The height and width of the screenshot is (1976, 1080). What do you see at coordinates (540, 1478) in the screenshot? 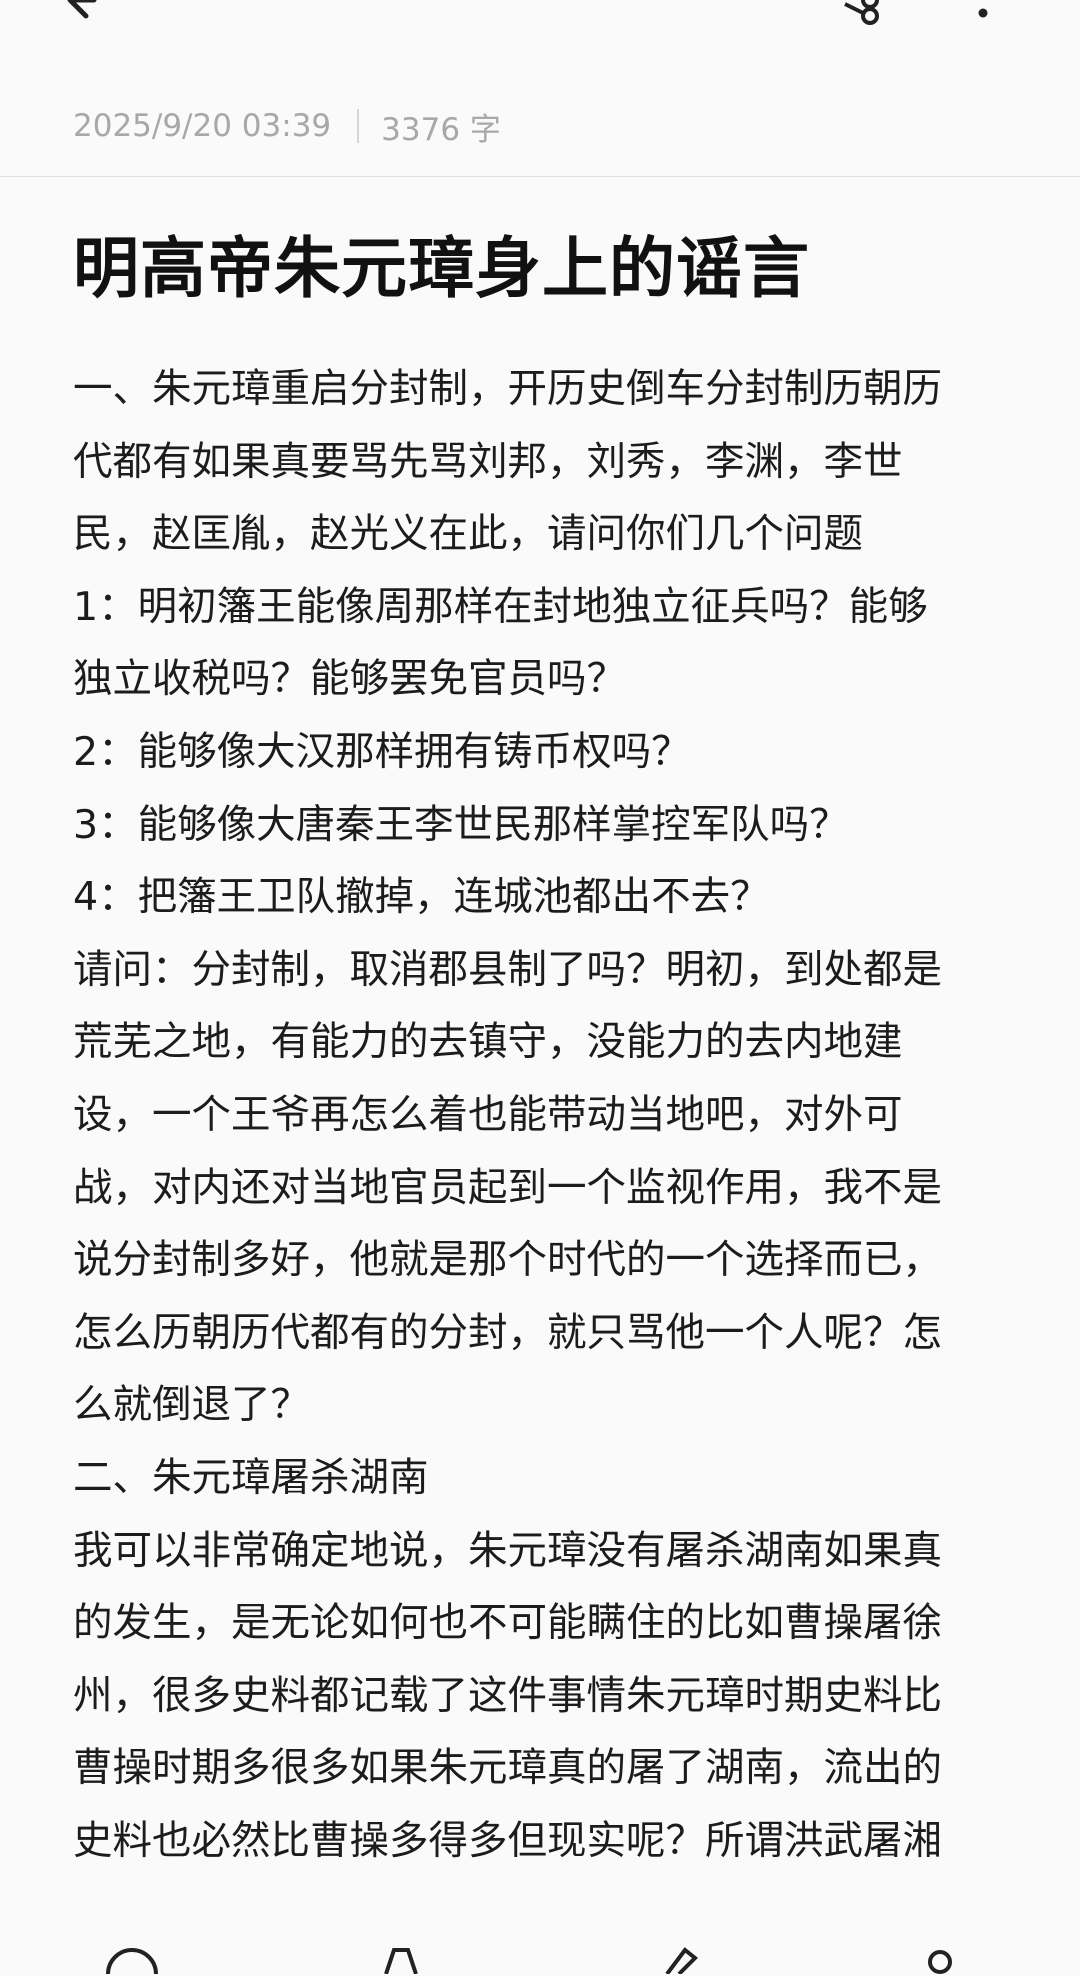
I see `article-line: 二、朱元璋屠杀湖南` at bounding box center [540, 1478].